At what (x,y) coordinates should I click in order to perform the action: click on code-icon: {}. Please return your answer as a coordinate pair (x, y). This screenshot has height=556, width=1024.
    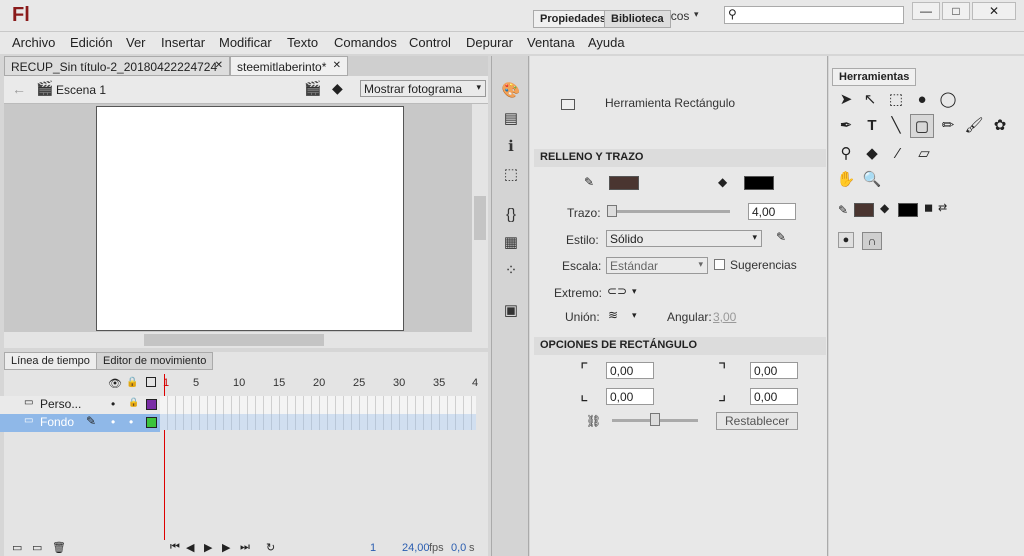
    Looking at the image, I should click on (511, 215).